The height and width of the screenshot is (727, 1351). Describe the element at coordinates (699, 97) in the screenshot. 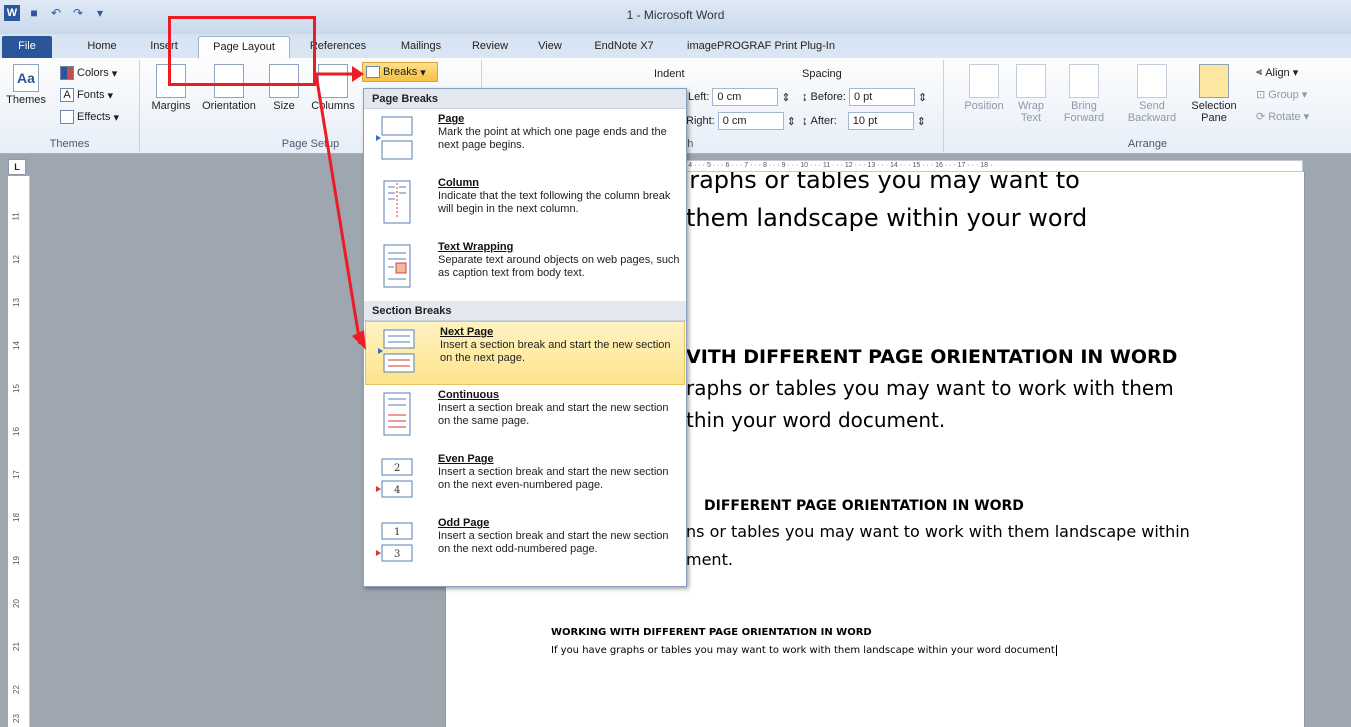

I see `indent-left-label: Left:` at that location.